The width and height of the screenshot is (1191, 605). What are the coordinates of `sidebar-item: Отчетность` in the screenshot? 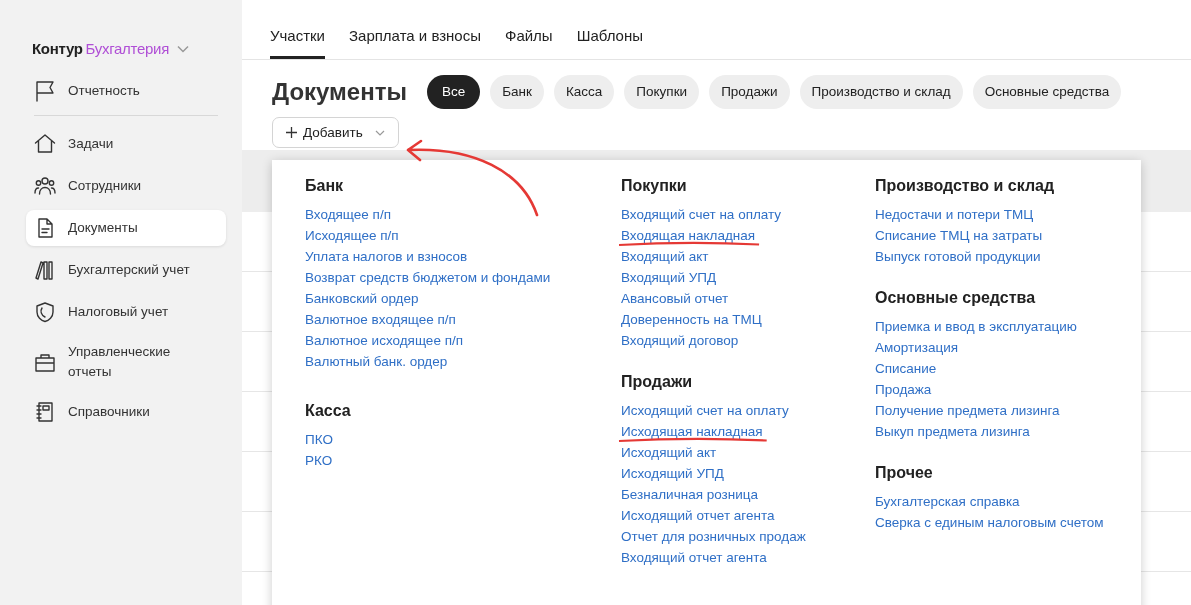 It's located at (126, 91).